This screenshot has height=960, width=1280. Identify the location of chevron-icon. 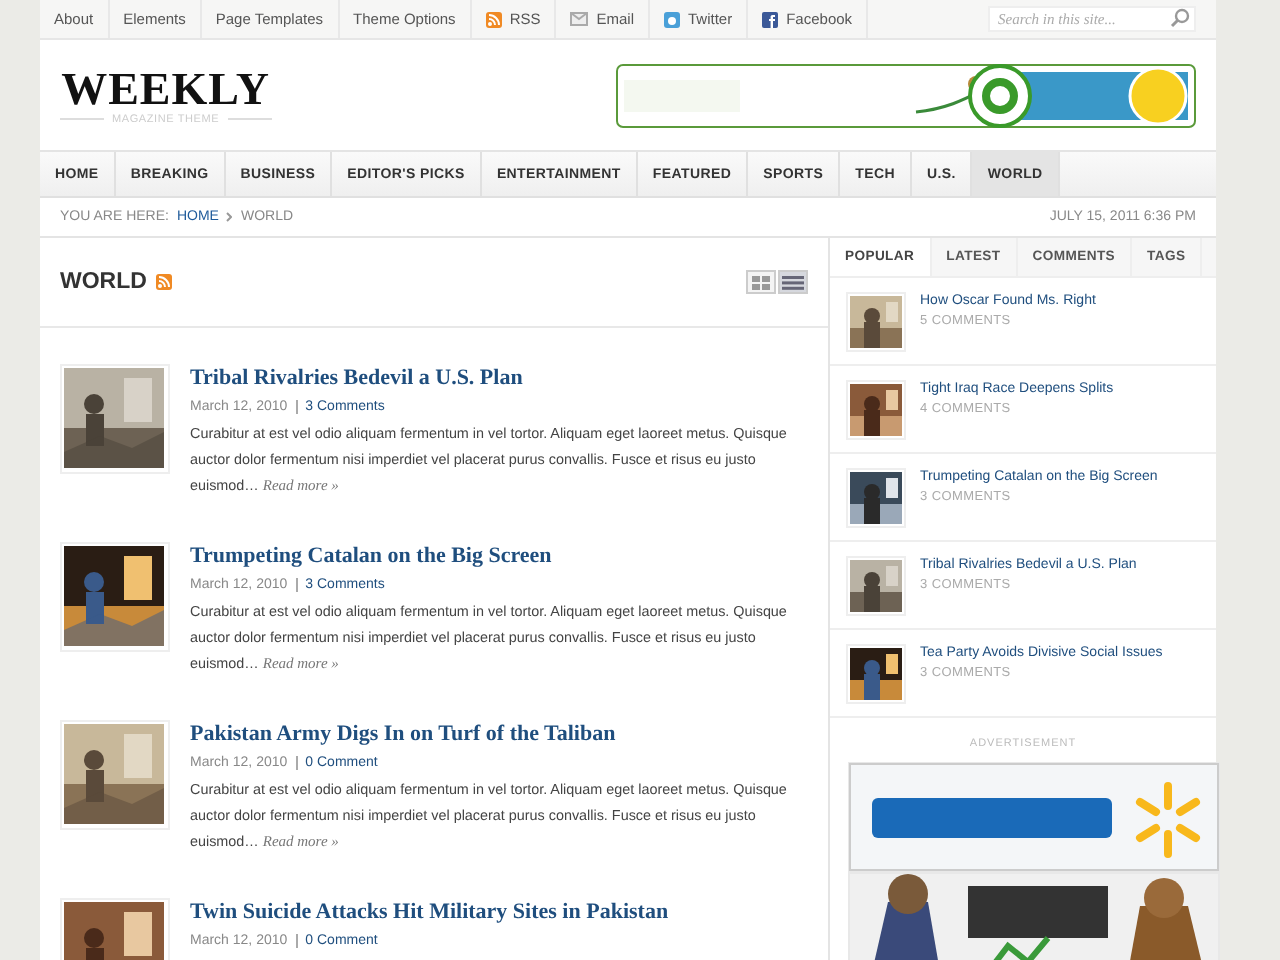
(229, 217).